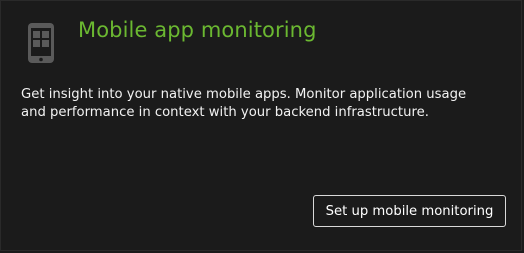 The image size is (524, 253). Describe the element at coordinates (41, 43) in the screenshot. I see `mobile-phone-icon` at that location.